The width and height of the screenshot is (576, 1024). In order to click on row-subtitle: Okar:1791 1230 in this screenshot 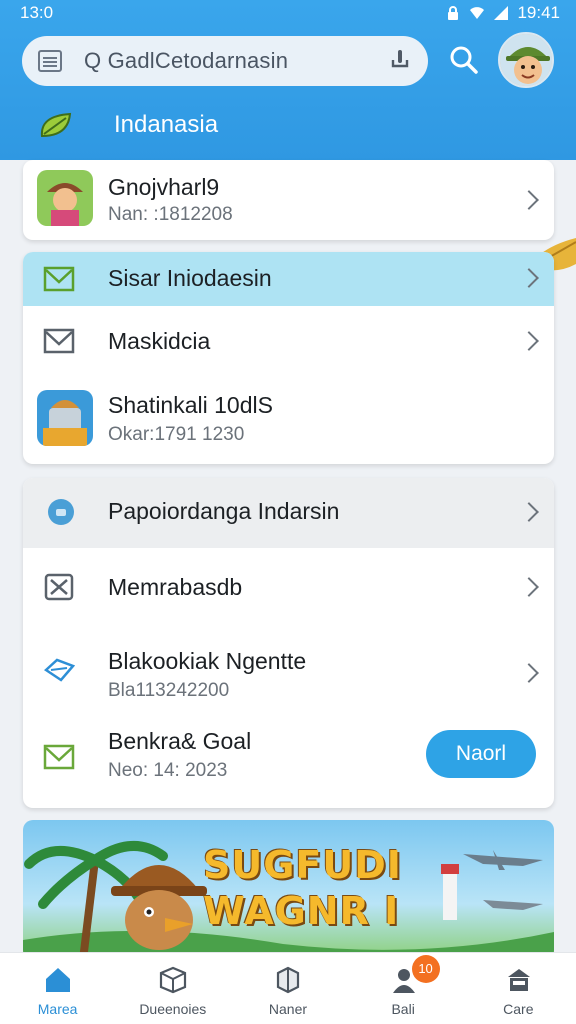, I will do `click(176, 434)`.